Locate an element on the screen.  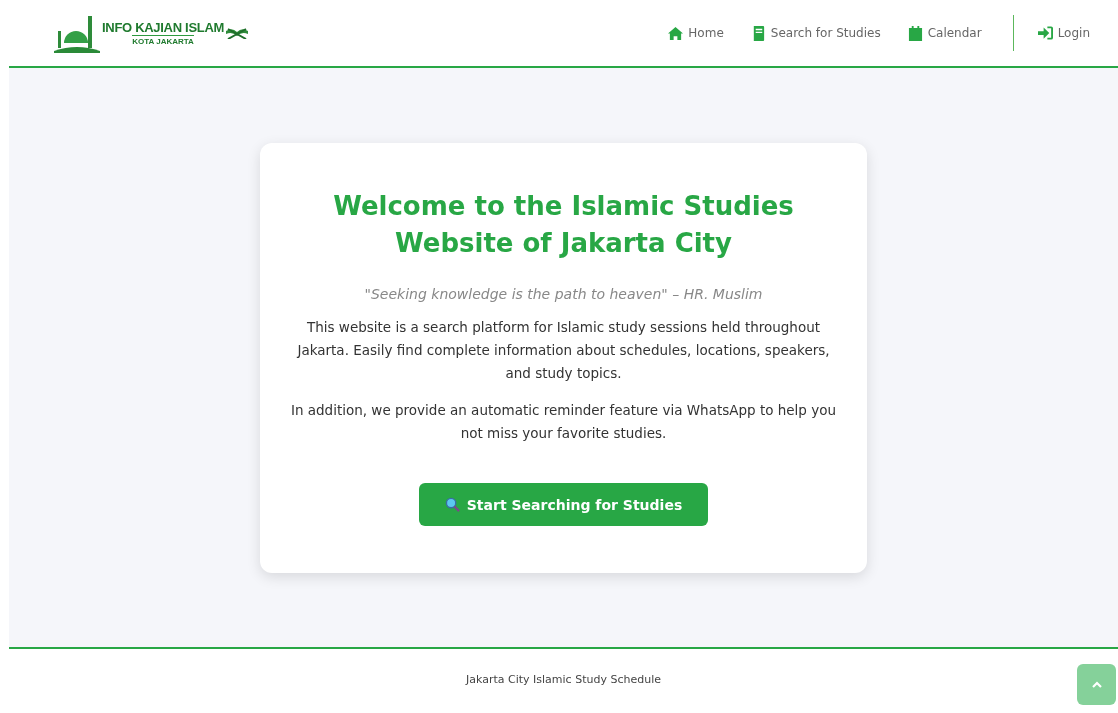
hero-paragraph: This website is a search platform for Islamic study sessions held throughout Jakarta. Easily find complete information about schedules, locations, speakers, and study topics. is located at coordinates (563, 350).